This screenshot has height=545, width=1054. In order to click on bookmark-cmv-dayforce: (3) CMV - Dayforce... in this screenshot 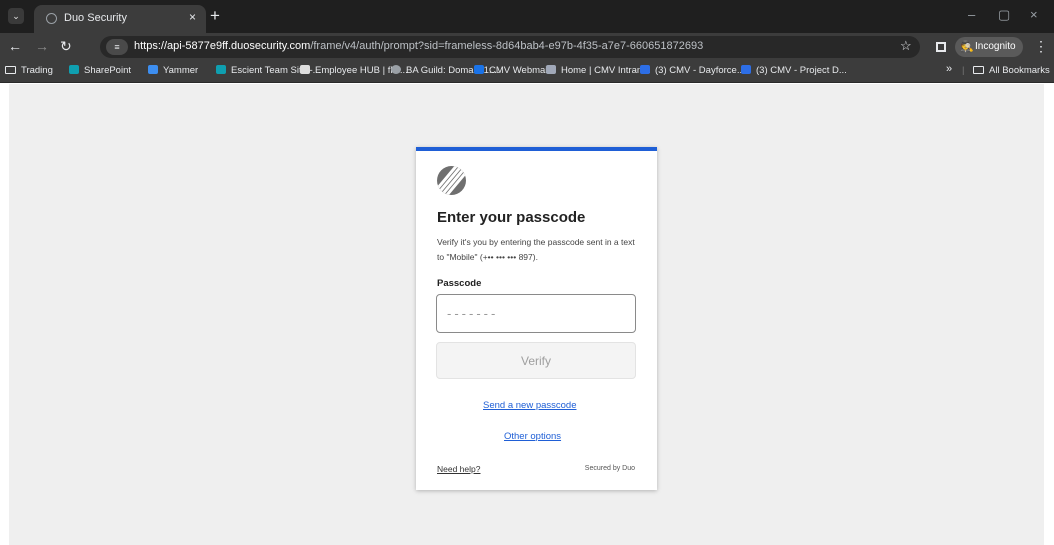, I will do `click(692, 70)`.